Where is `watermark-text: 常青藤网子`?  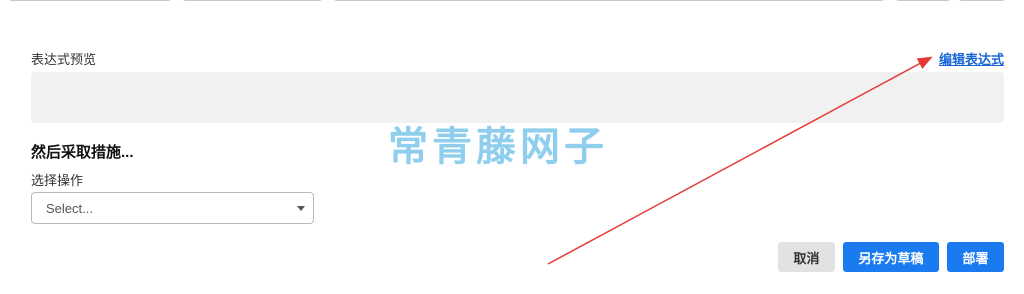 watermark-text: 常青藤网子 is located at coordinates (498, 147).